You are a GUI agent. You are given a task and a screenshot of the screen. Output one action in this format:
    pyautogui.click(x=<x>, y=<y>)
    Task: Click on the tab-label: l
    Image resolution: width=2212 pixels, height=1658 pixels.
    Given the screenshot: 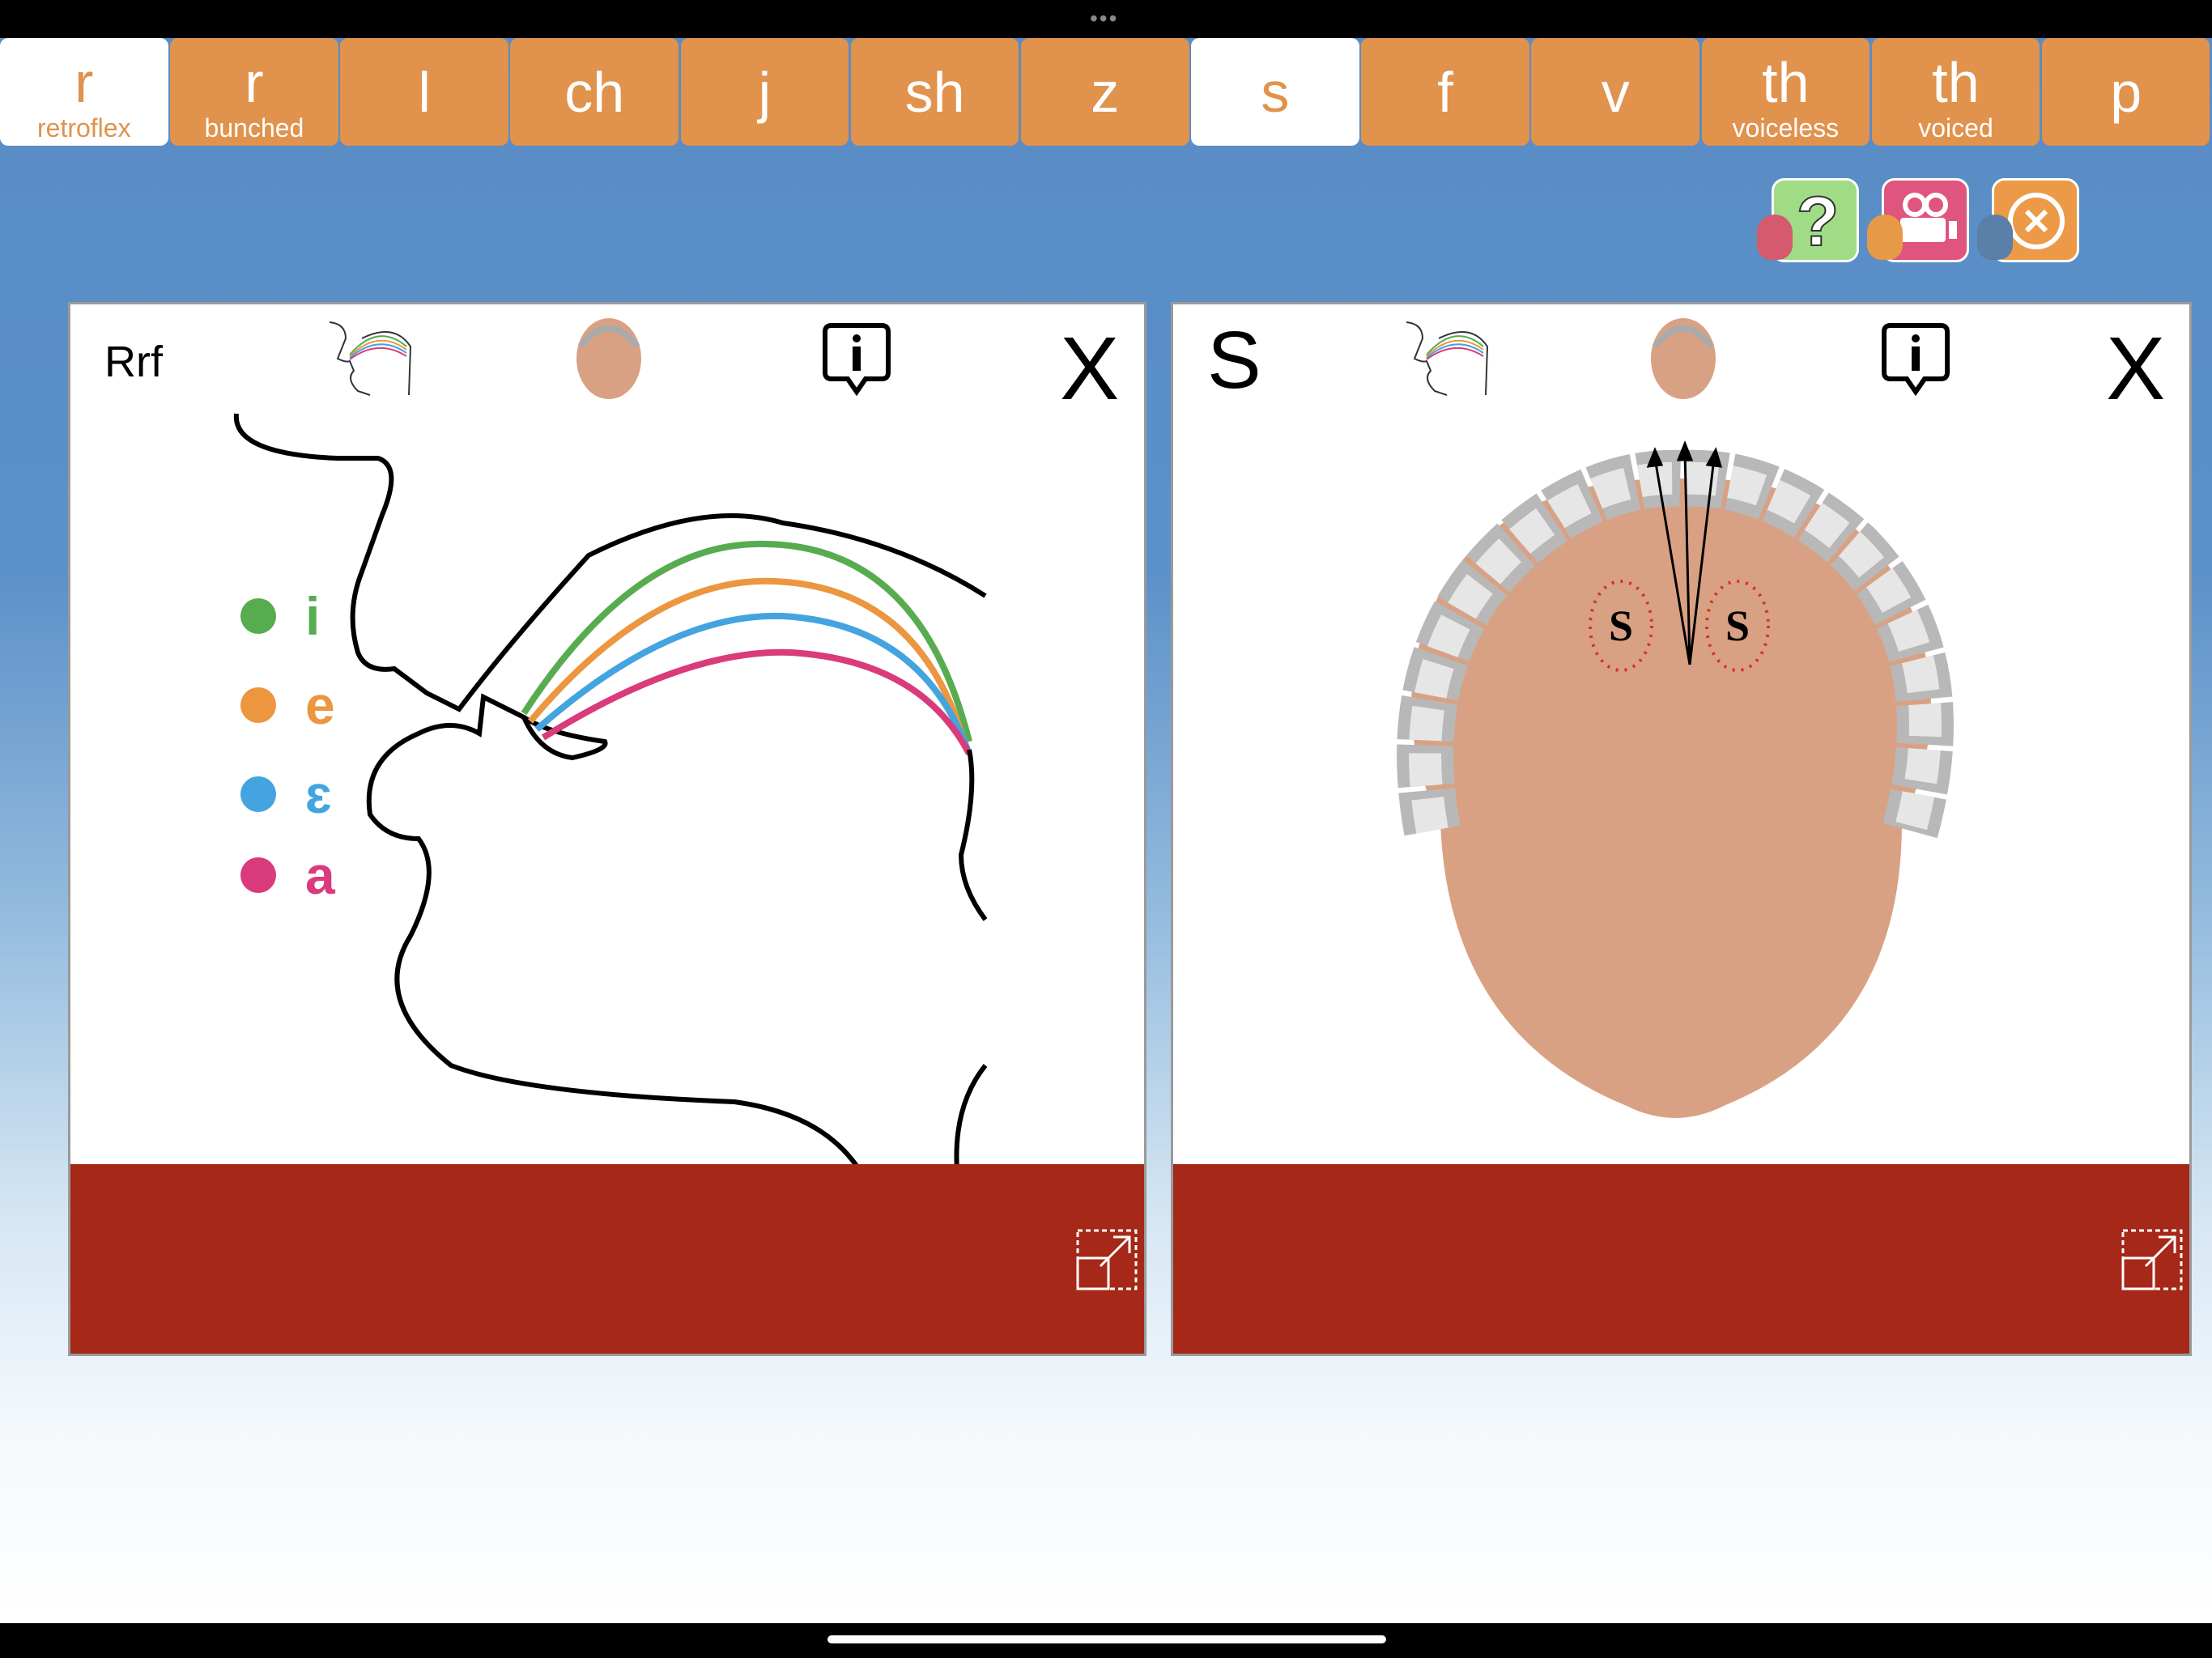 What is the action you would take?
    pyautogui.click(x=425, y=92)
    